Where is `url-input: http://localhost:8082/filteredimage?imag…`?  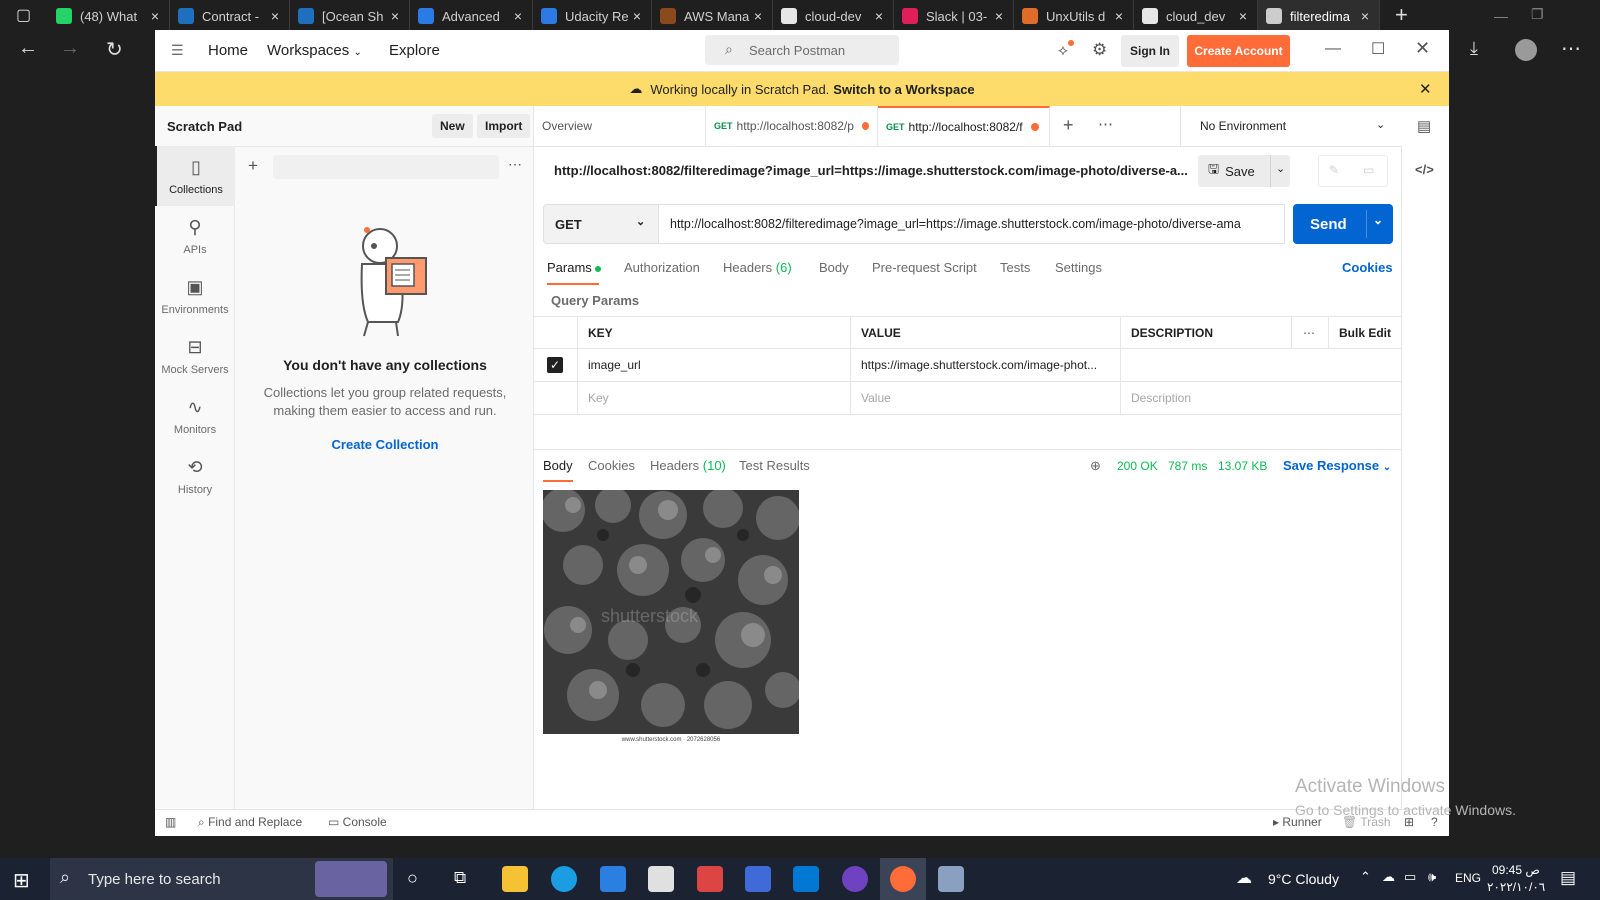
url-input: http://localhost:8082/filteredimage?imag… is located at coordinates (972, 224).